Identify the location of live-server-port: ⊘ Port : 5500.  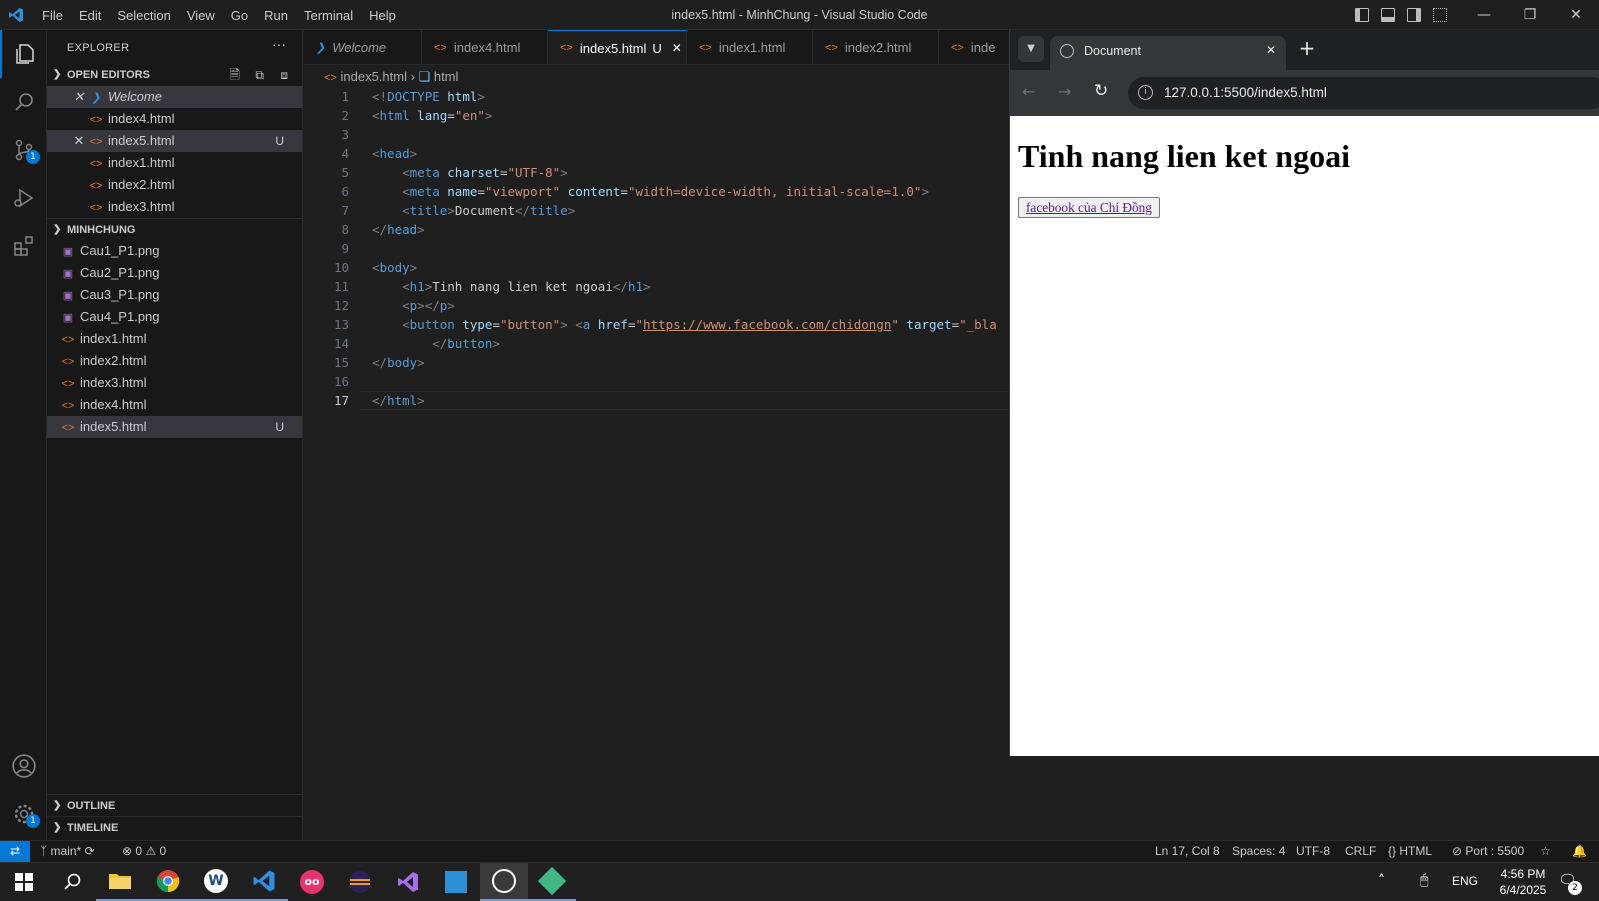
(1488, 852).